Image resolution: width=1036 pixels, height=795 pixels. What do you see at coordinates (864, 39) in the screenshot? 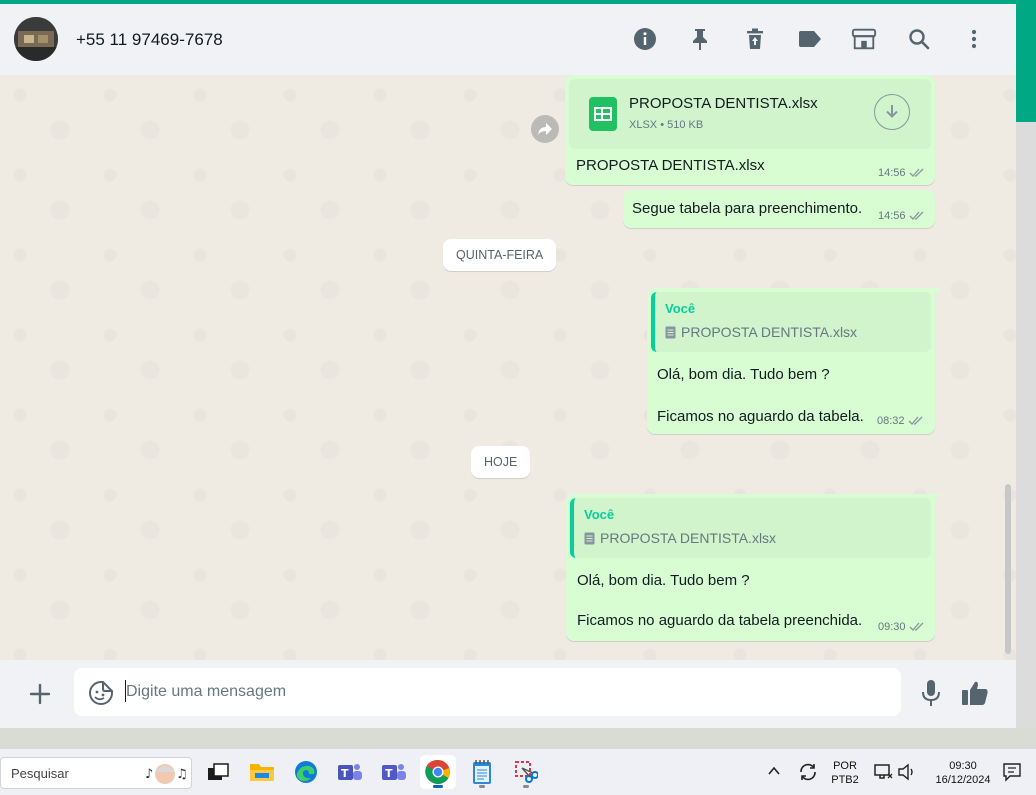
I see `store-icon` at bounding box center [864, 39].